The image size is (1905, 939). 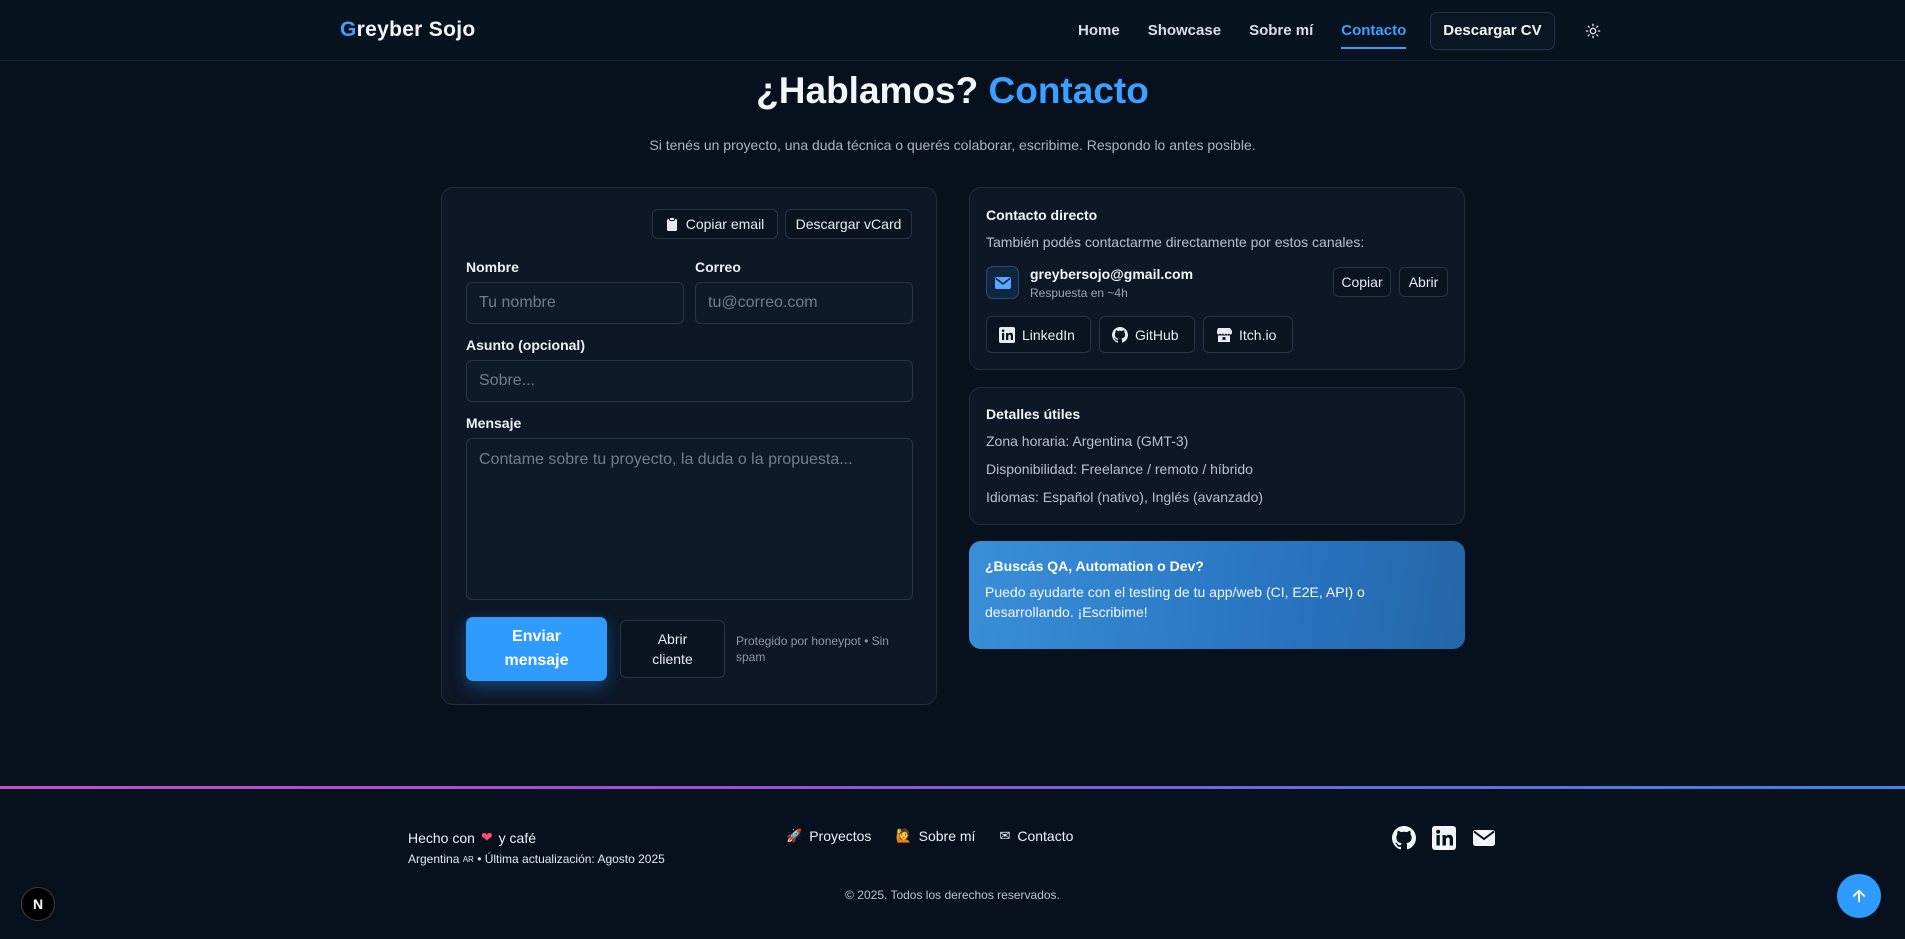 I want to click on footer-link-contact-label: Contacto, so click(x=1045, y=836).